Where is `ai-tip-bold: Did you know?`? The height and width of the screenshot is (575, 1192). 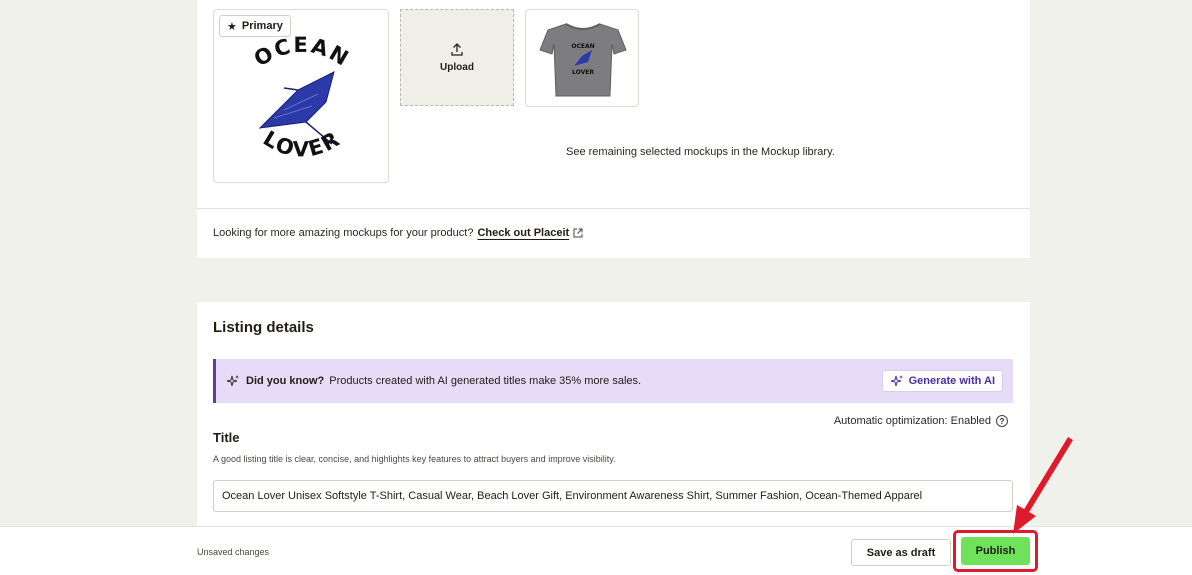
ai-tip-bold: Did you know? is located at coordinates (285, 381).